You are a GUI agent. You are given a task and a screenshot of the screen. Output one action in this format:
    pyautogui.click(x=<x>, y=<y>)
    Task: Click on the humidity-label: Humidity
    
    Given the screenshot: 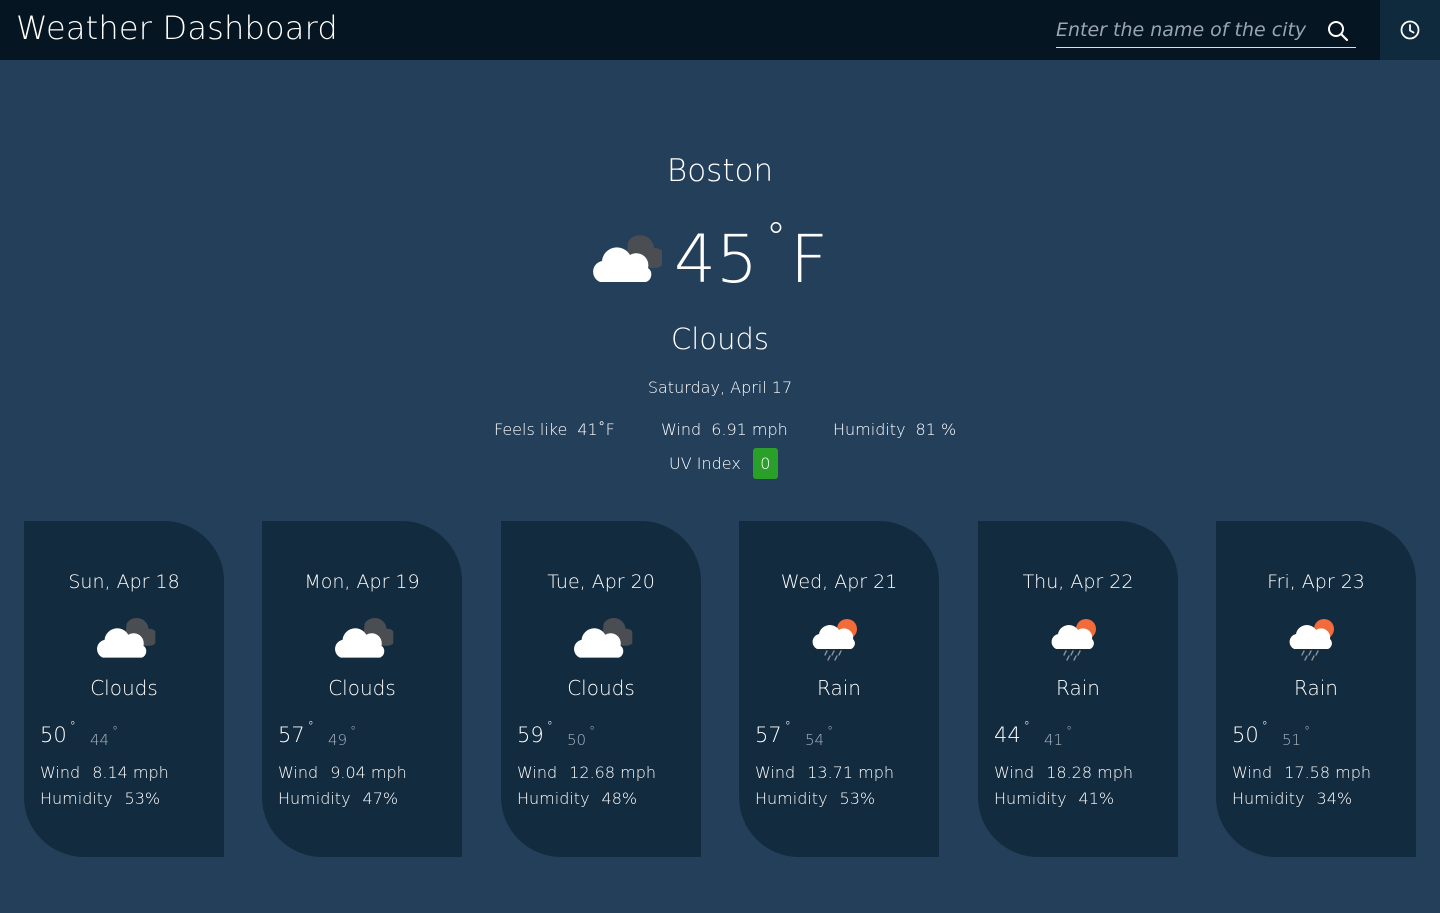 What is the action you would take?
    pyautogui.click(x=869, y=429)
    